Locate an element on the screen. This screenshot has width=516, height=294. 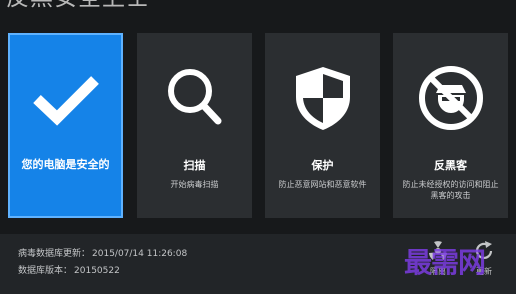
tile-antihacker-label: 反黑客 is located at coordinates (450, 165).